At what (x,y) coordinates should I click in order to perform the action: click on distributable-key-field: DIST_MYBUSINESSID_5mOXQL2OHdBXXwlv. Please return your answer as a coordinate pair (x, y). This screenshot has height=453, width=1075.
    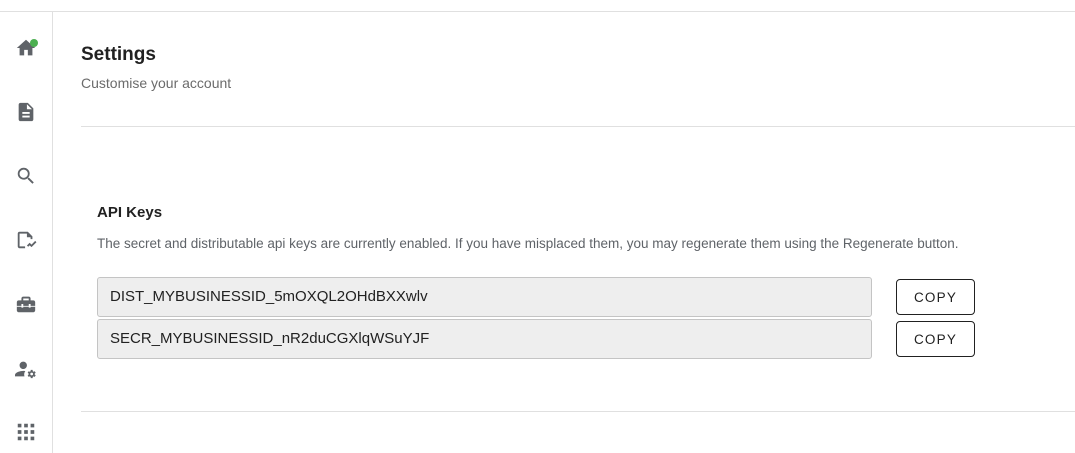
    Looking at the image, I should click on (484, 297).